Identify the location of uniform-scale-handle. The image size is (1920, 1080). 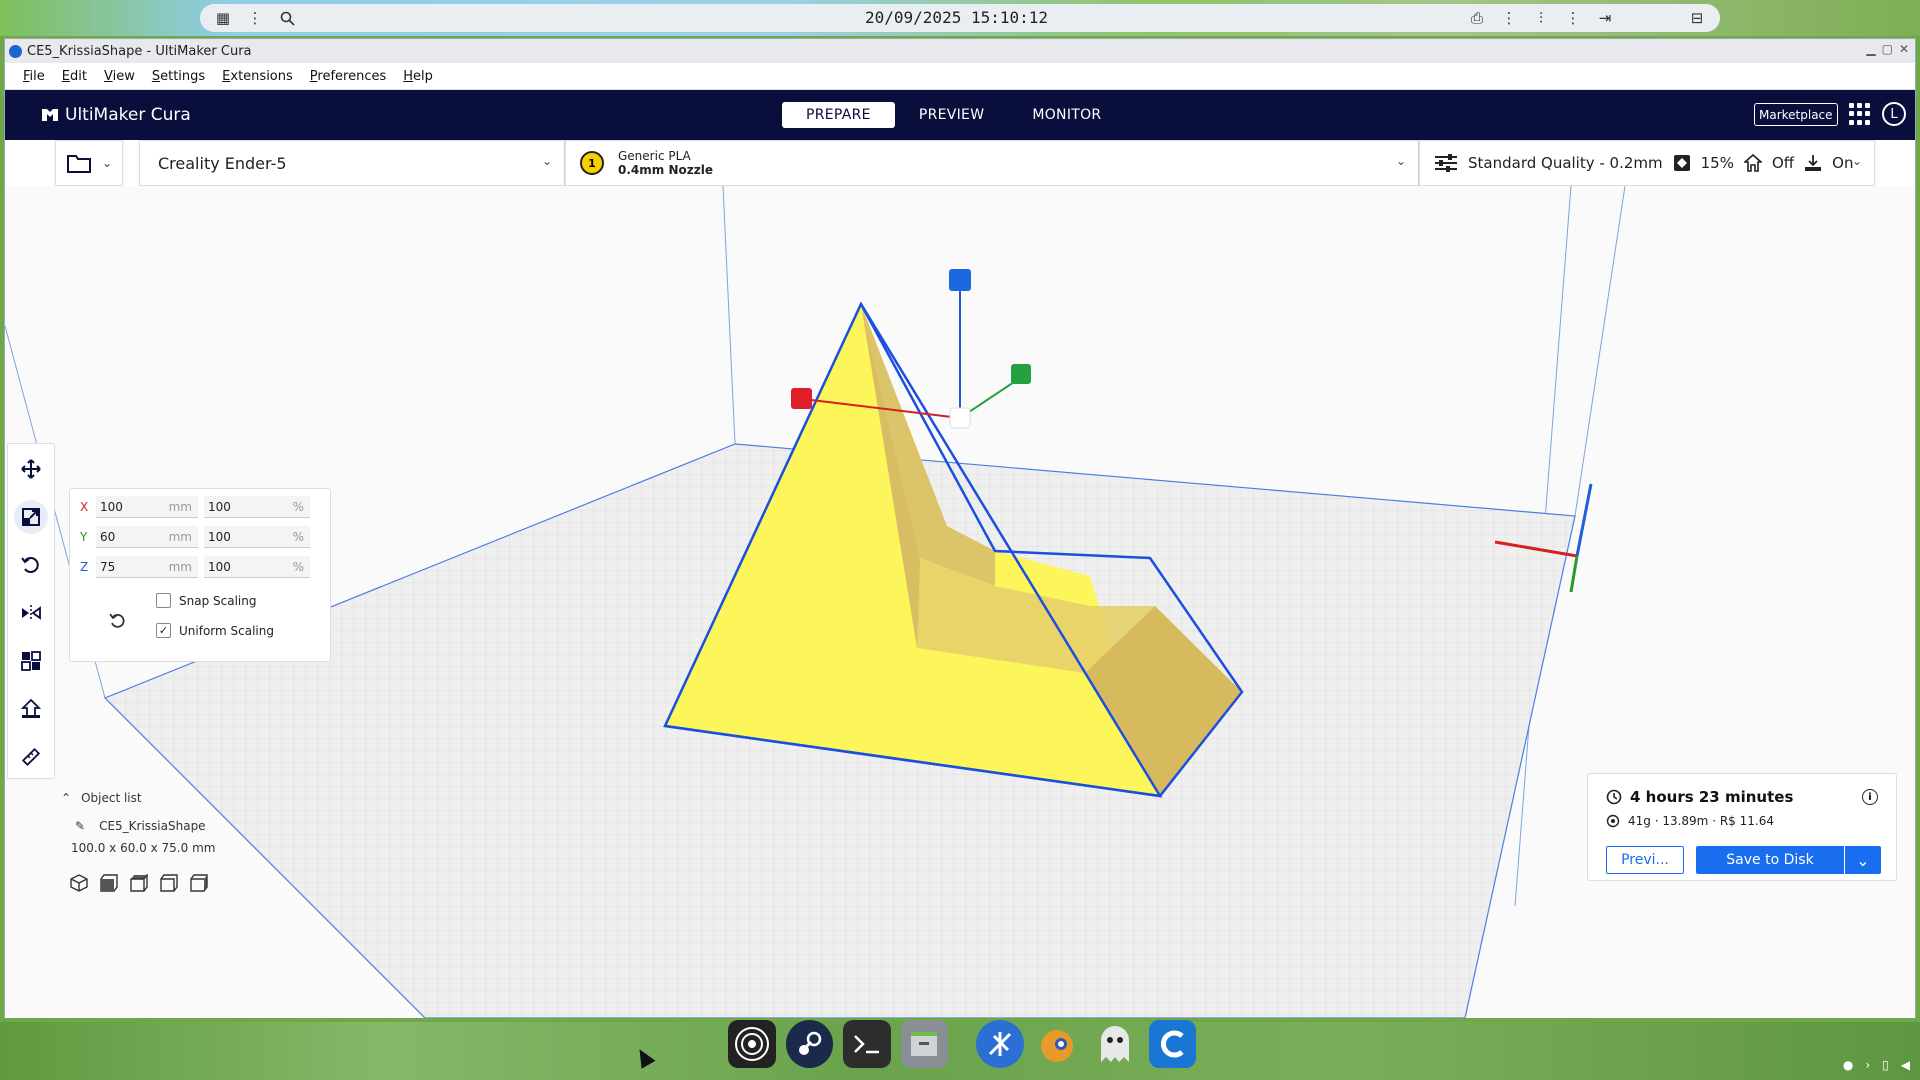
(960, 418).